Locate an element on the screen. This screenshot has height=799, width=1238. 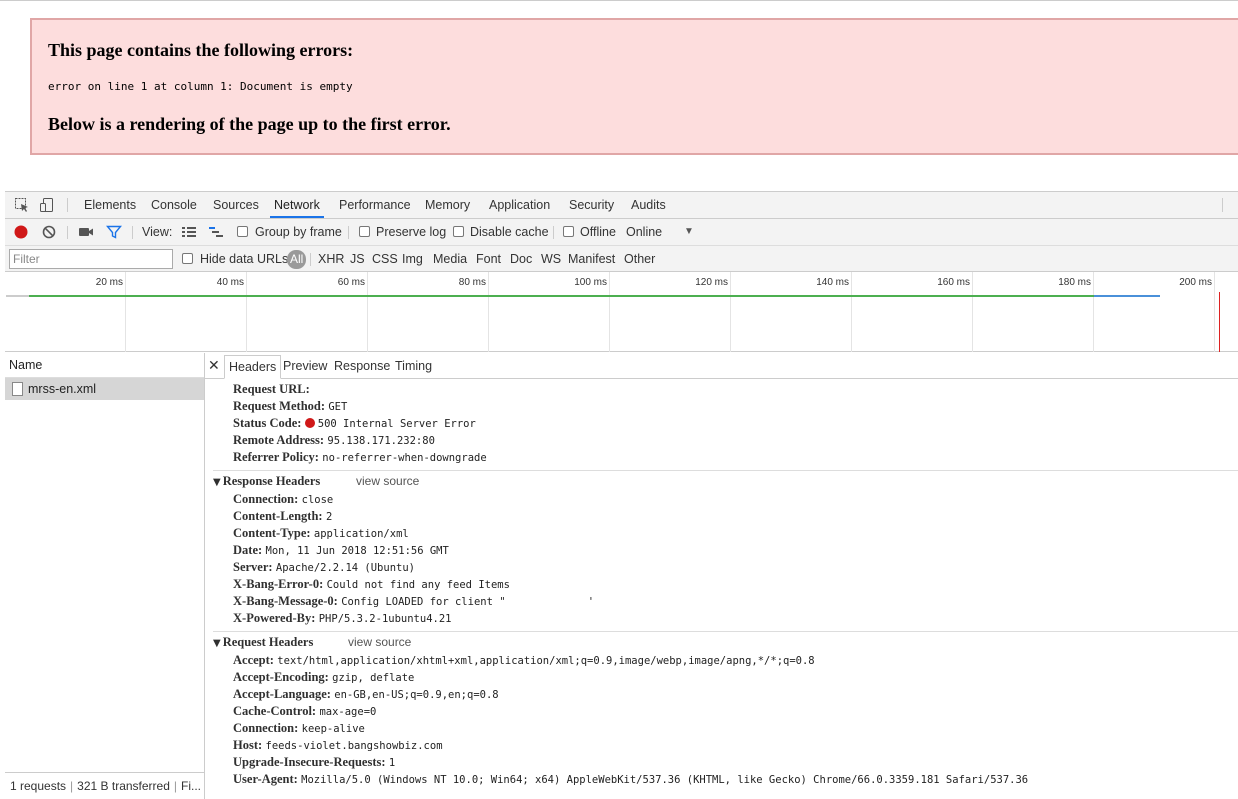
type-filter-css: CSS is located at coordinates (385, 259).